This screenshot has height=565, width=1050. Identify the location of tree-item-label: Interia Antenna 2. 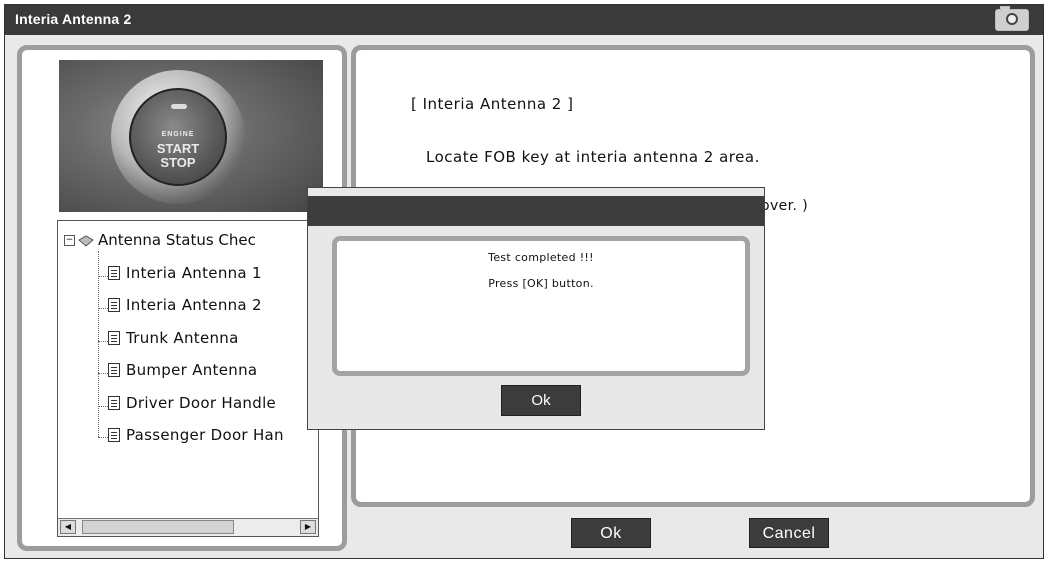
(194, 305).